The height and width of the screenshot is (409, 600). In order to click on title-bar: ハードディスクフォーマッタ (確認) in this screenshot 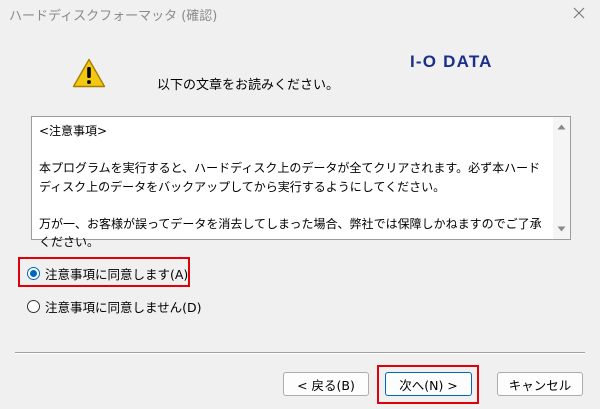, I will do `click(300, 14)`.